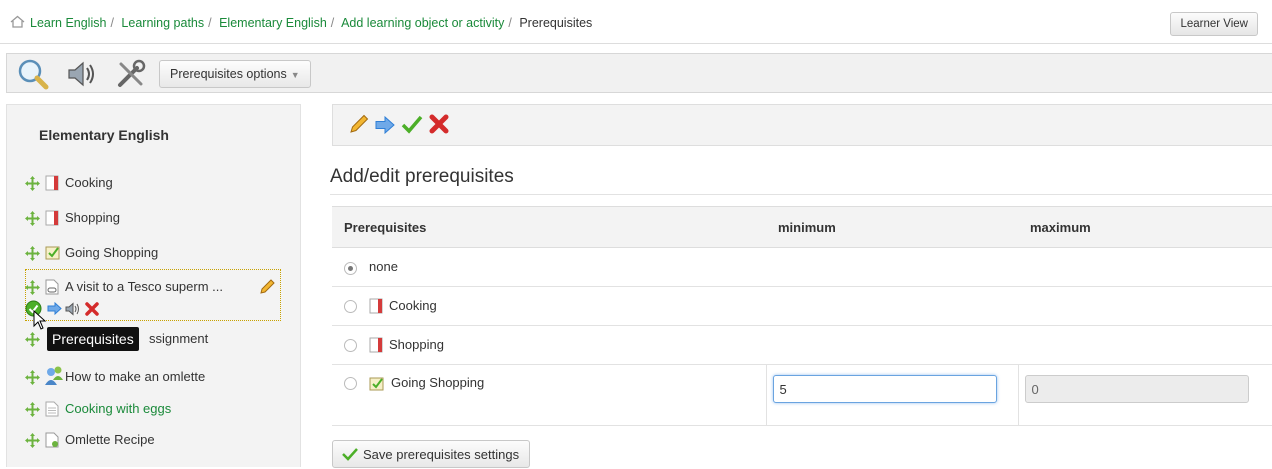 The width and height of the screenshot is (1272, 469). What do you see at coordinates (52, 287) in the screenshot?
I see `link-document-icon` at bounding box center [52, 287].